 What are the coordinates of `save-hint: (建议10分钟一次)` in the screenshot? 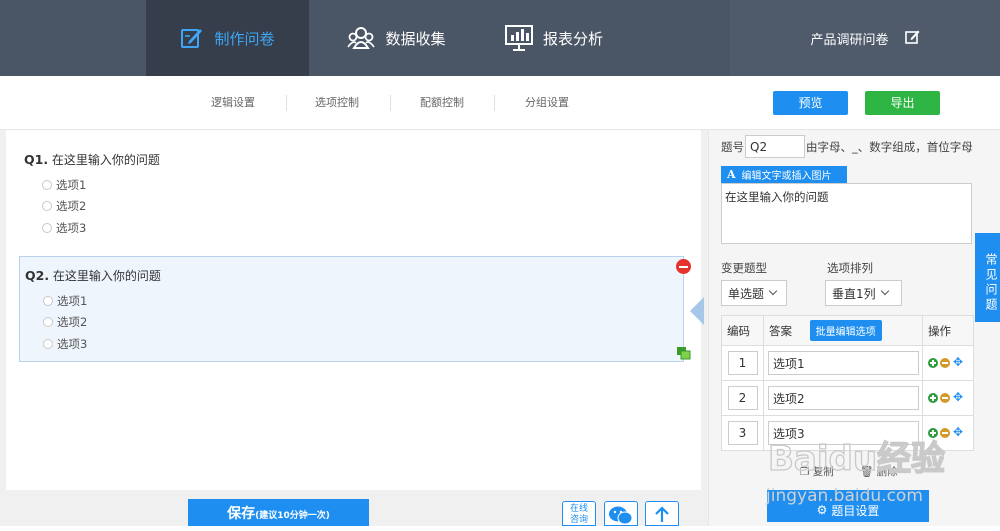 It's located at (292, 516).